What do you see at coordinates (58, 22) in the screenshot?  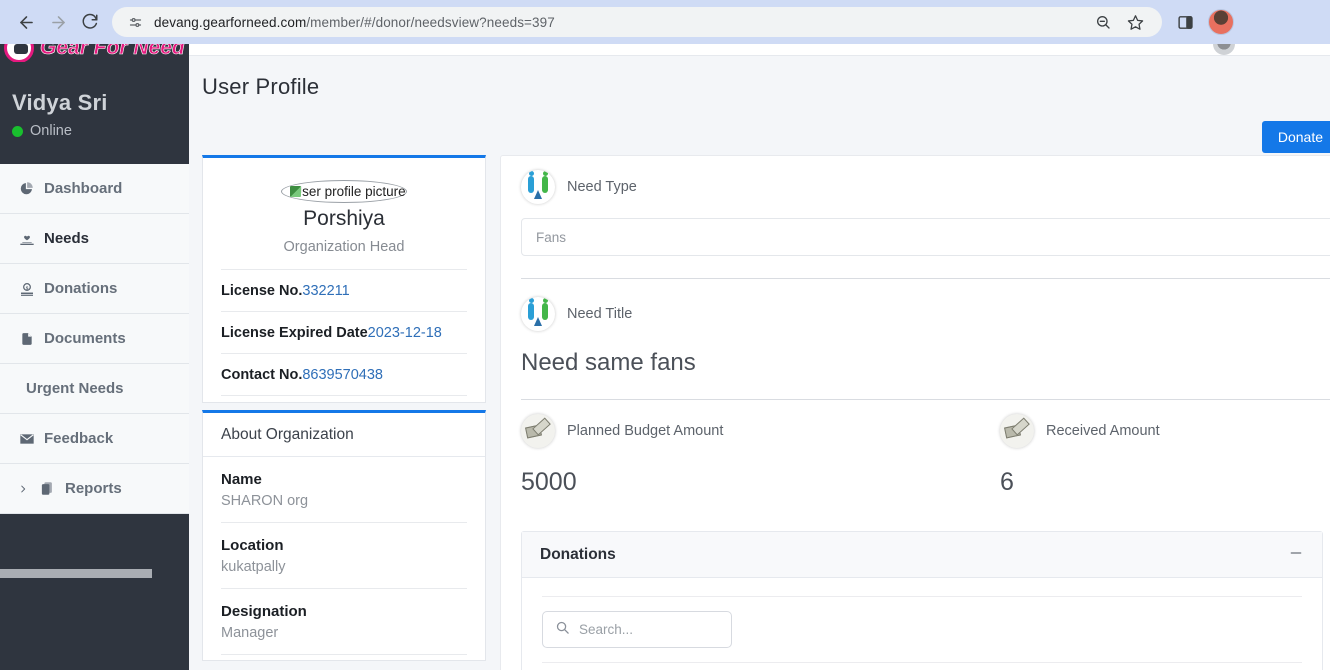 I see `forward-arrow-icon` at bounding box center [58, 22].